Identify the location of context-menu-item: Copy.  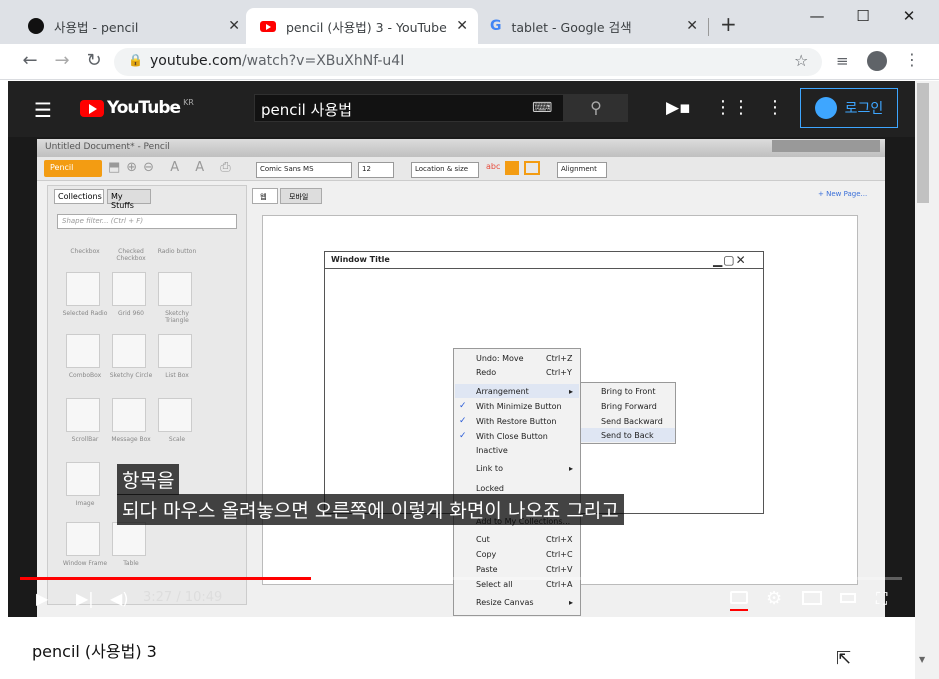
(486, 554).